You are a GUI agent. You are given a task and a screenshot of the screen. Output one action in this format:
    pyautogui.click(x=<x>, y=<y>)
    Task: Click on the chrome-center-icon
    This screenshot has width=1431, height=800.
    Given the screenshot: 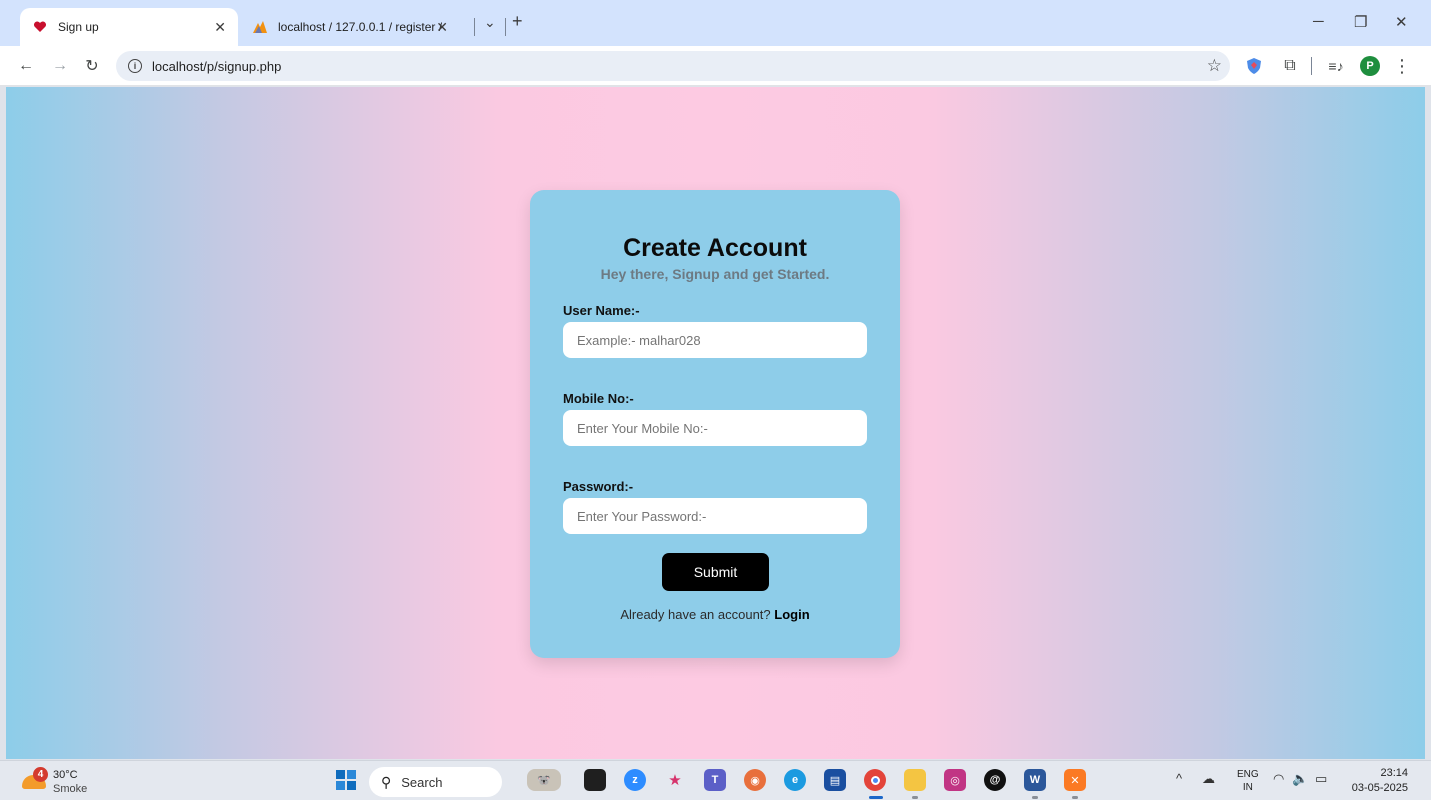 What is the action you would take?
    pyautogui.click(x=875, y=780)
    